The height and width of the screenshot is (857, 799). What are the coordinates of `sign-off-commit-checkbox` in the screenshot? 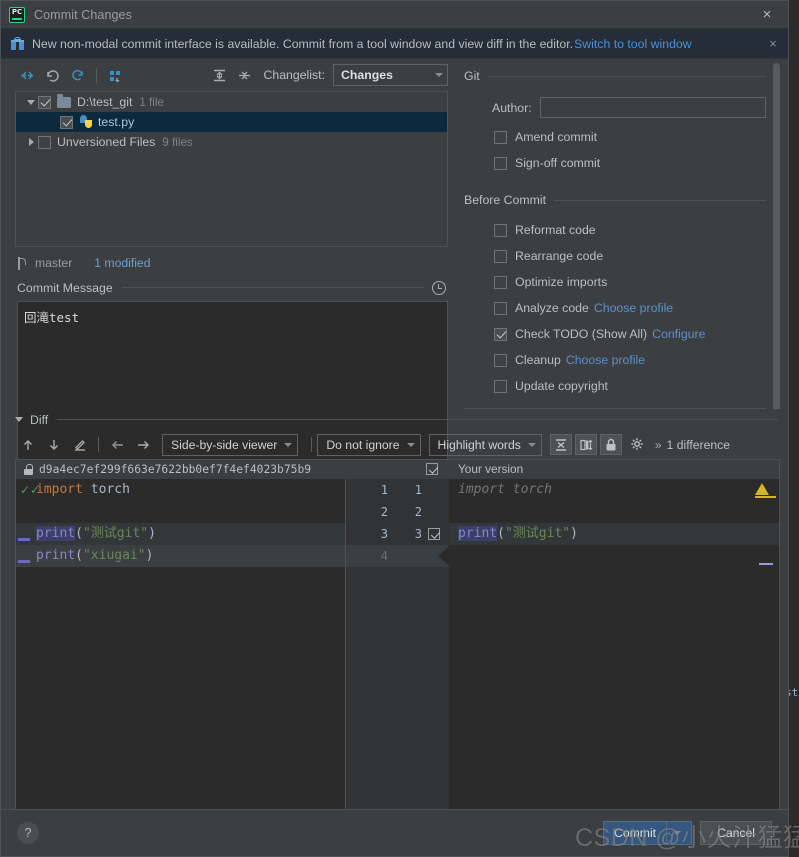 It's located at (500, 163).